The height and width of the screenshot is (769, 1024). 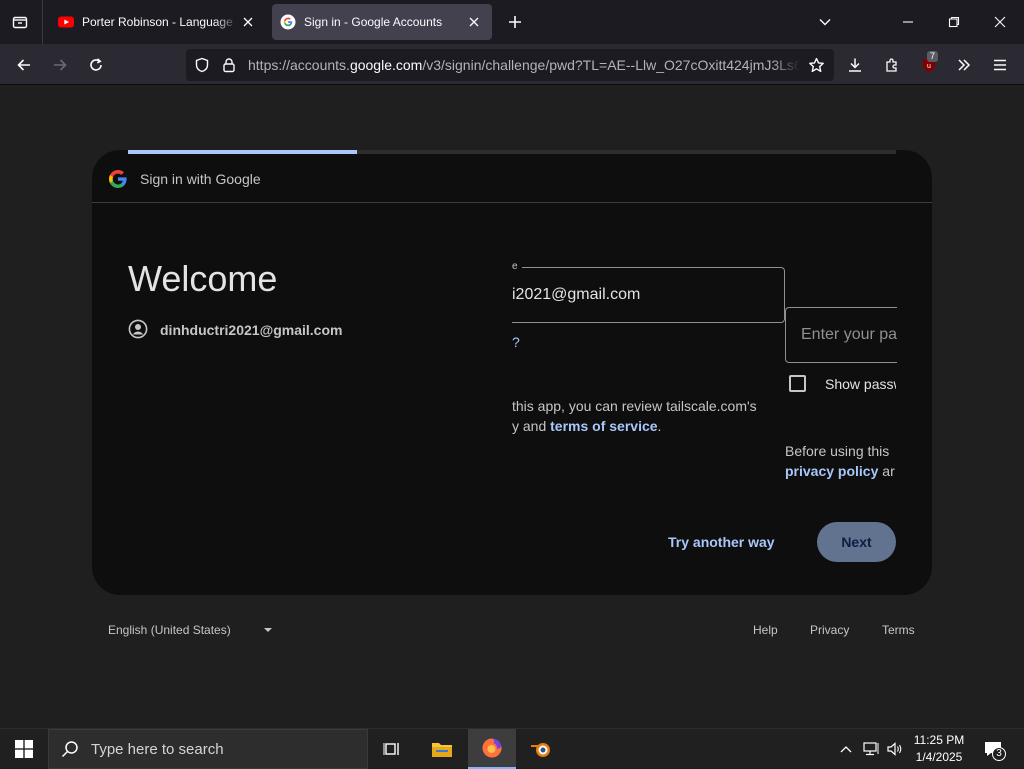 I want to click on minimize-icon, so click(x=908, y=22).